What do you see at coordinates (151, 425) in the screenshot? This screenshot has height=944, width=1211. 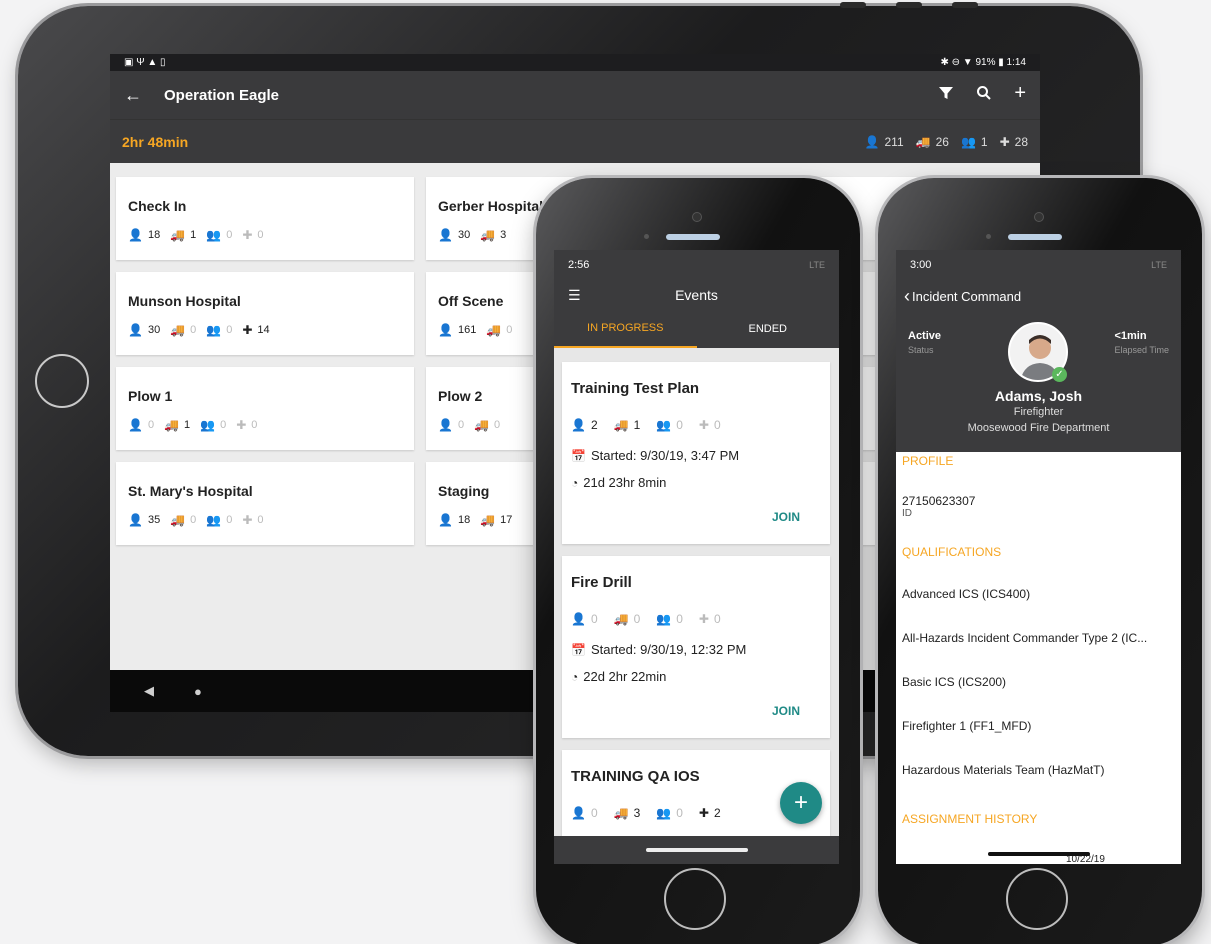 I see `people-count: 0` at bounding box center [151, 425].